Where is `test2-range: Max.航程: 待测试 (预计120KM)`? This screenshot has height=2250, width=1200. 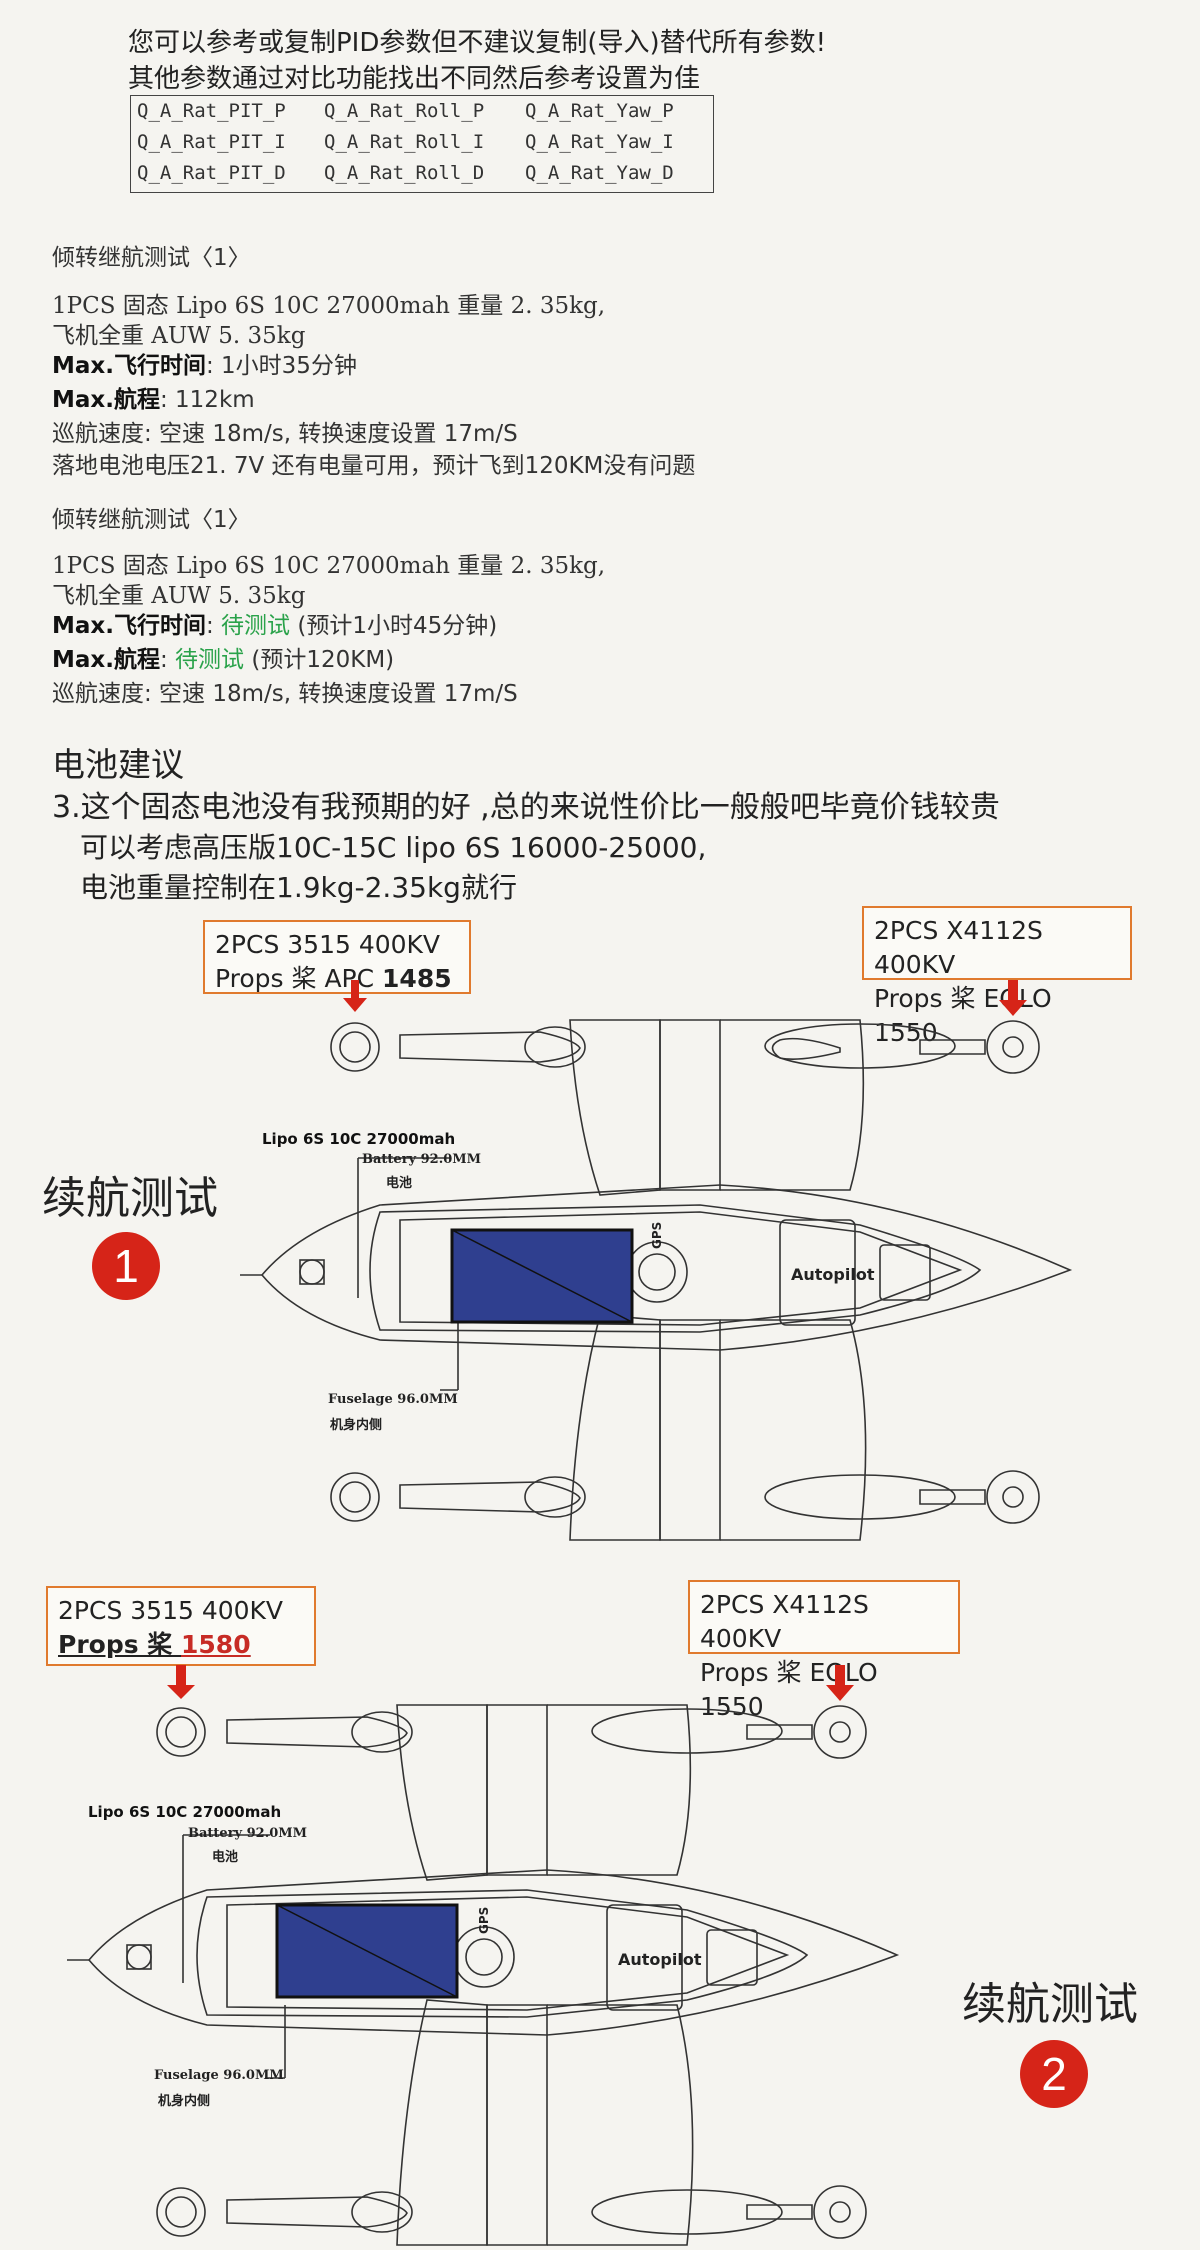 test2-range: Max.航程: 待测试 (预计120KM) is located at coordinates (223, 657).